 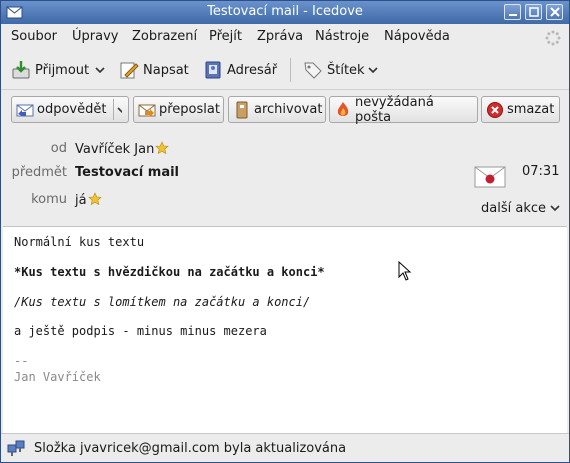 What do you see at coordinates (405, 271) in the screenshot?
I see `mouse-cursor-icon` at bounding box center [405, 271].